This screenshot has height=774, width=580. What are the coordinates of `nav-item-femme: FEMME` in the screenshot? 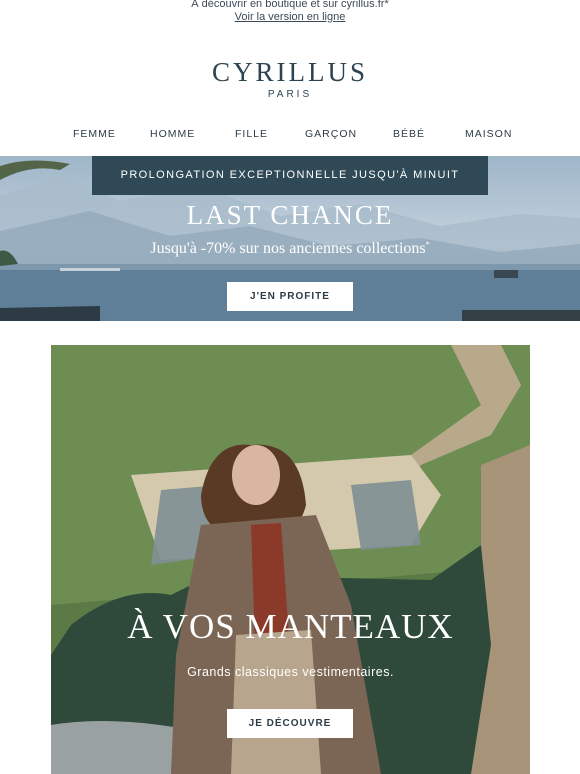 It's located at (94, 134).